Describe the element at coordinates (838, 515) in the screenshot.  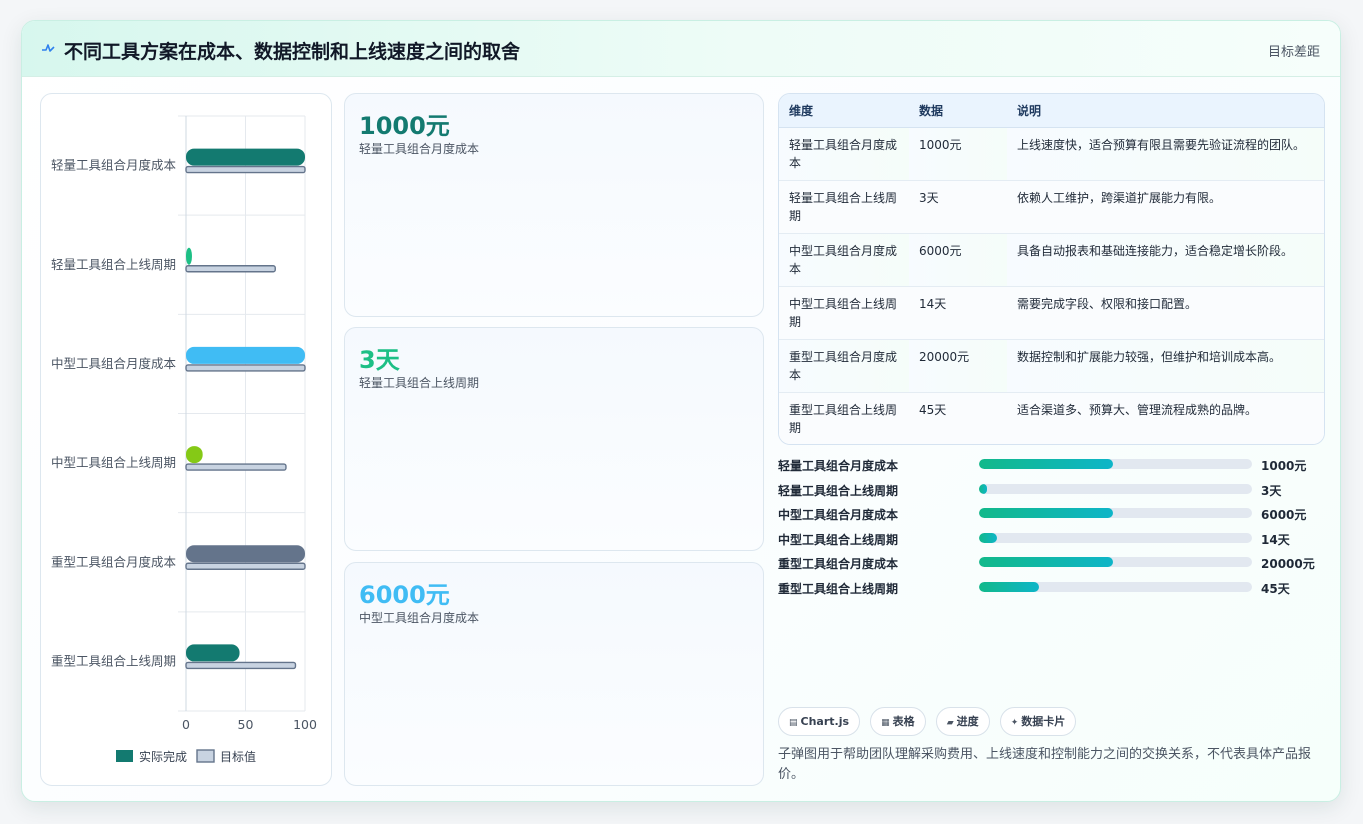
I see `progress-label: 中型工具组合月度成本` at that location.